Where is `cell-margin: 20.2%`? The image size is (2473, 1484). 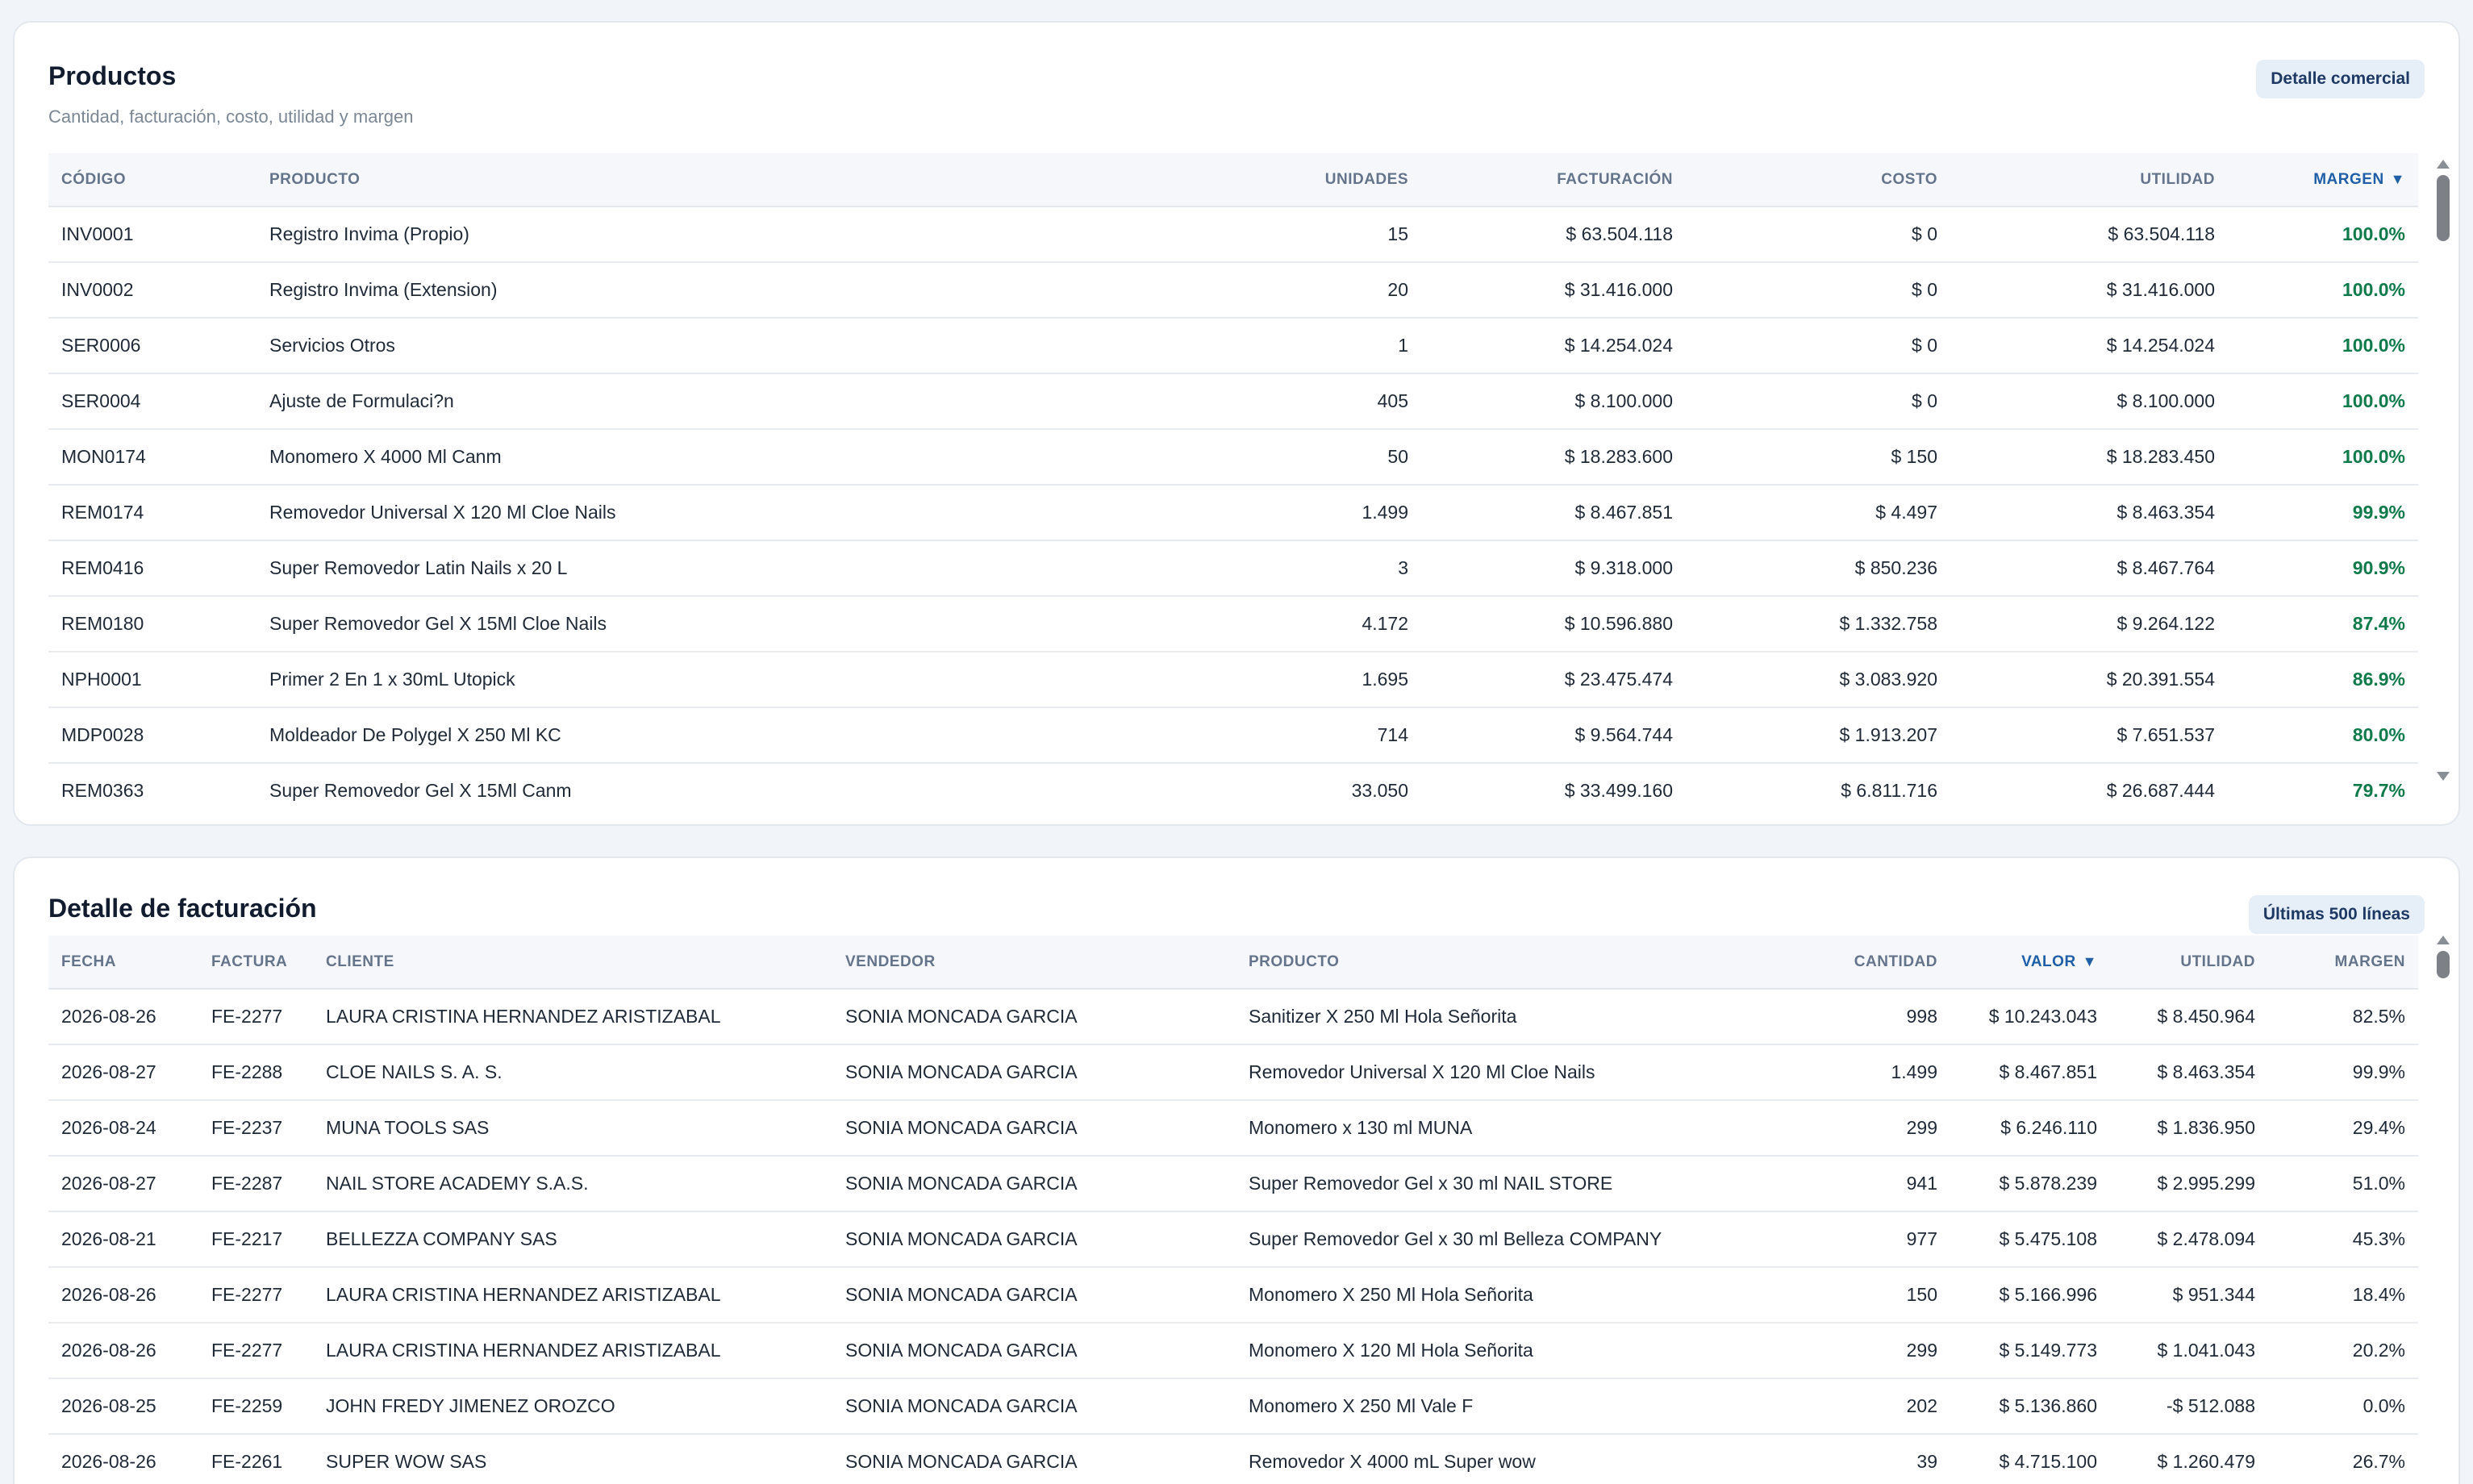 cell-margin: 20.2% is located at coordinates (2343, 1351).